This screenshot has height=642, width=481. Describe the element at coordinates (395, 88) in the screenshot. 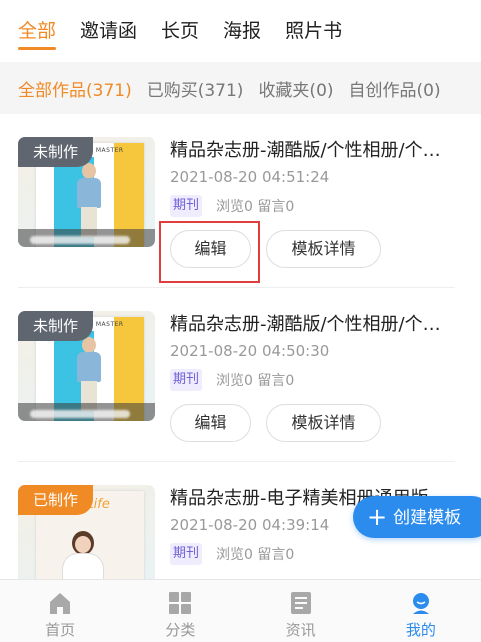

I see `filter-self-created: 自创作品(0)` at that location.